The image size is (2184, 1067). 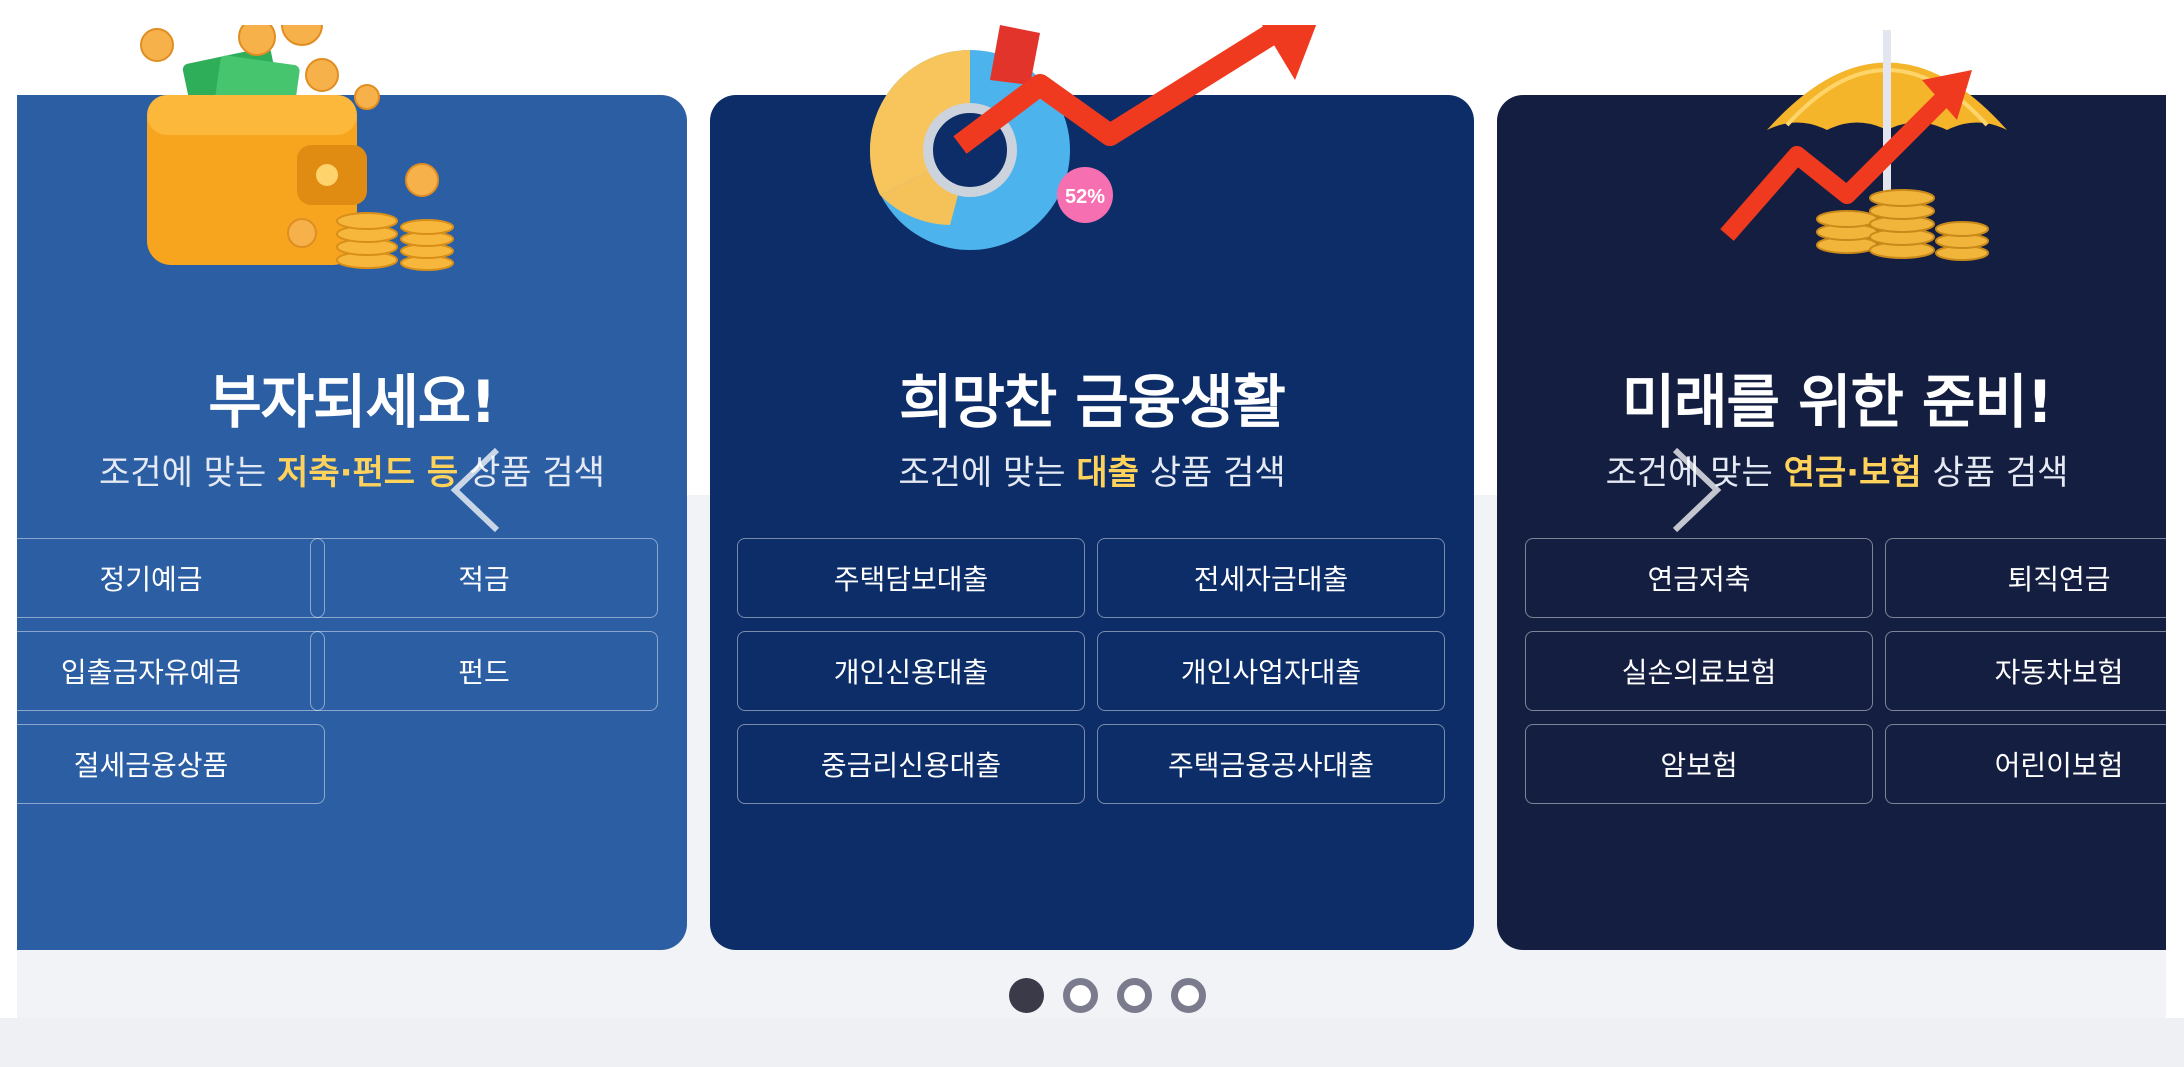 What do you see at coordinates (1271, 671) in the screenshot?
I see `product-button: 개인사업자대출` at bounding box center [1271, 671].